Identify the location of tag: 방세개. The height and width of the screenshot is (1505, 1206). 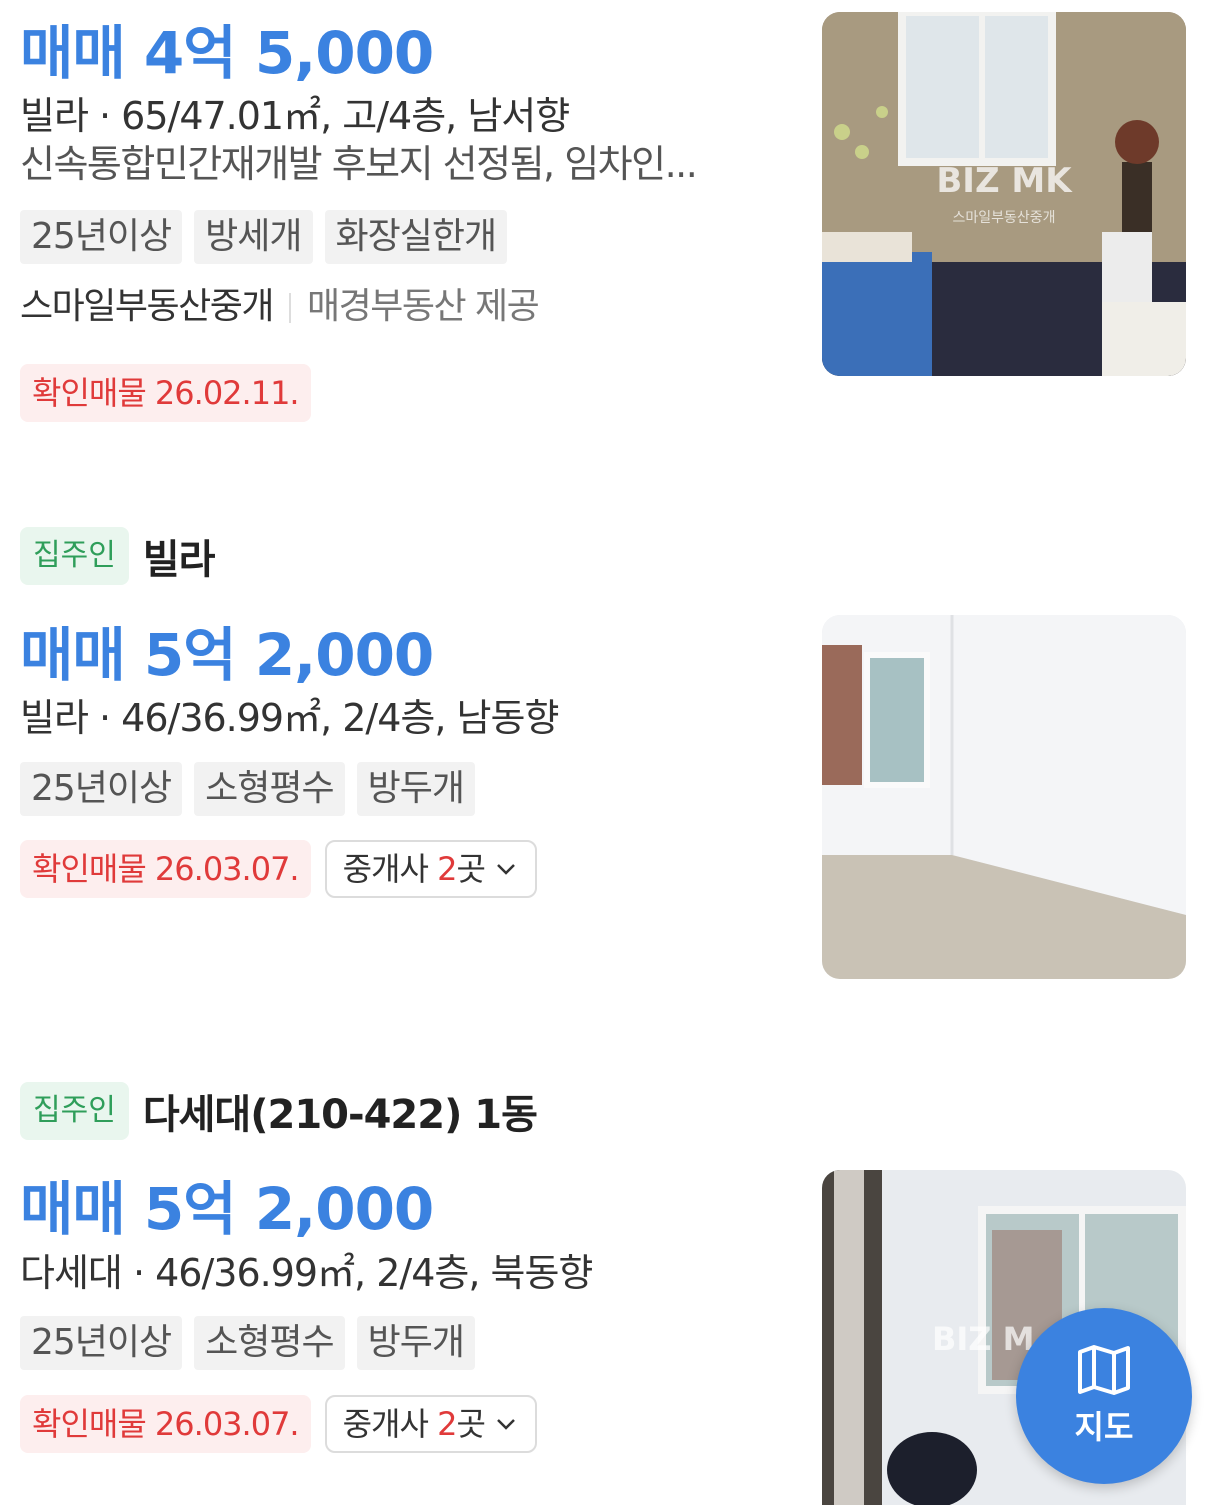
(253, 237).